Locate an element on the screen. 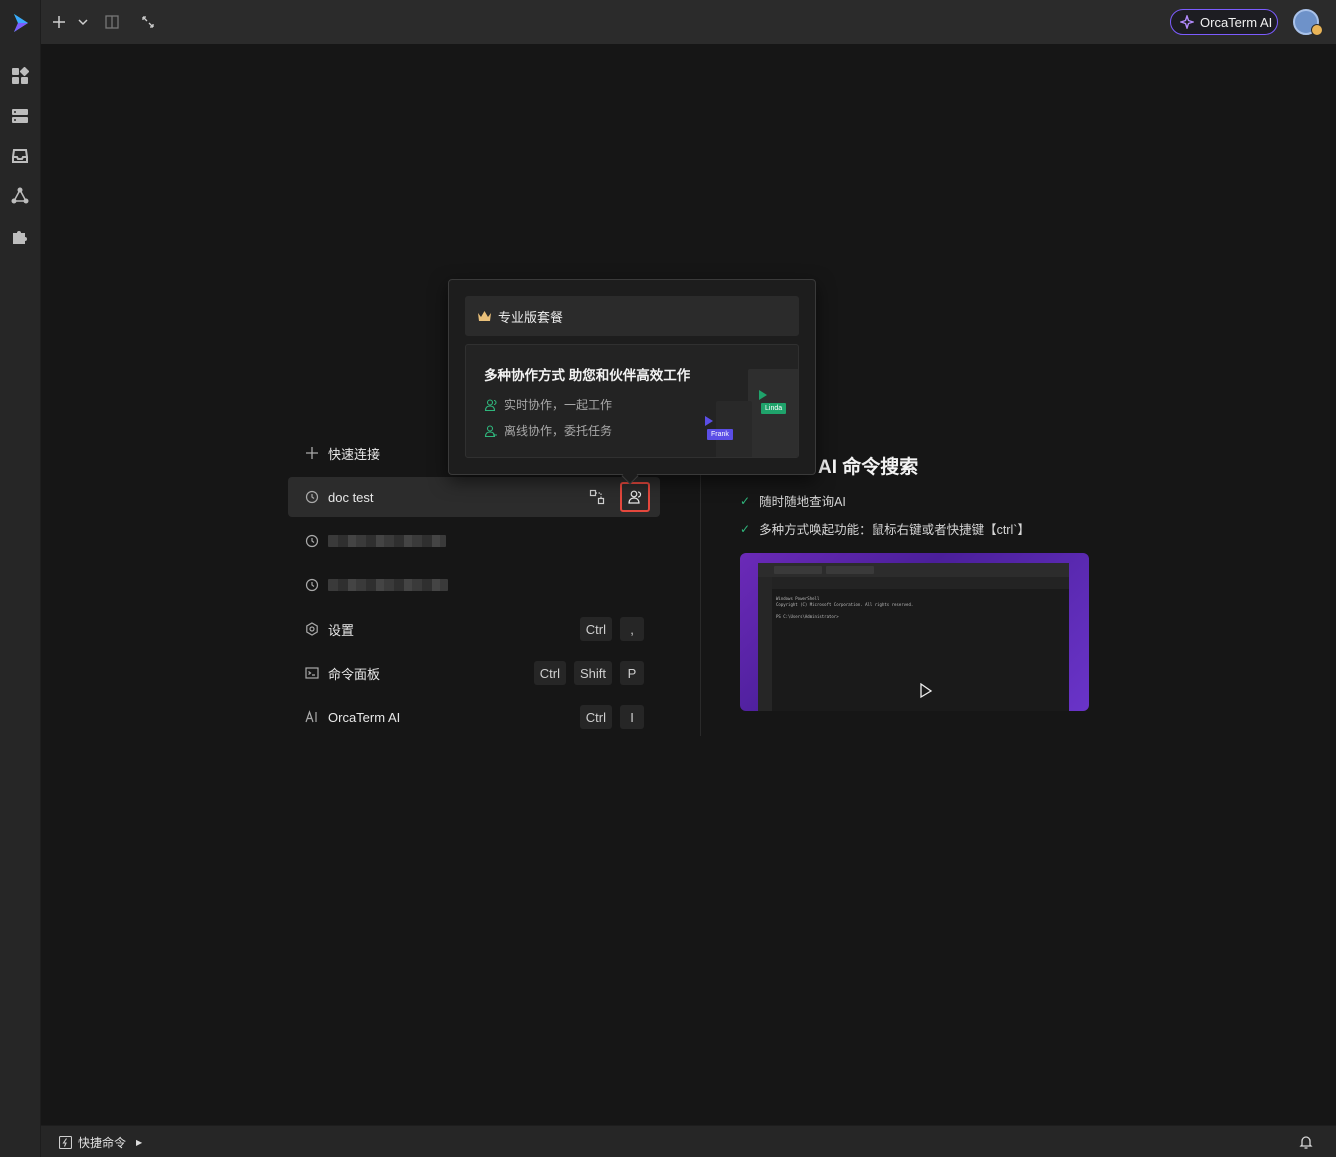  ai-feature-item: ✓ 随时随地查询AI is located at coordinates (793, 500).